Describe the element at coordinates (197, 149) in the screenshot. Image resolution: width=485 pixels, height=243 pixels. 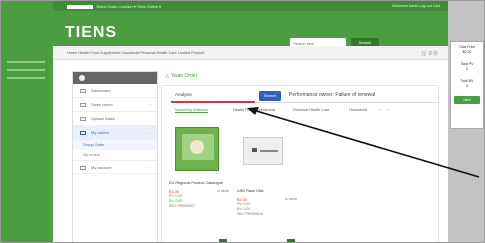
I see `catalogue-image` at that location.